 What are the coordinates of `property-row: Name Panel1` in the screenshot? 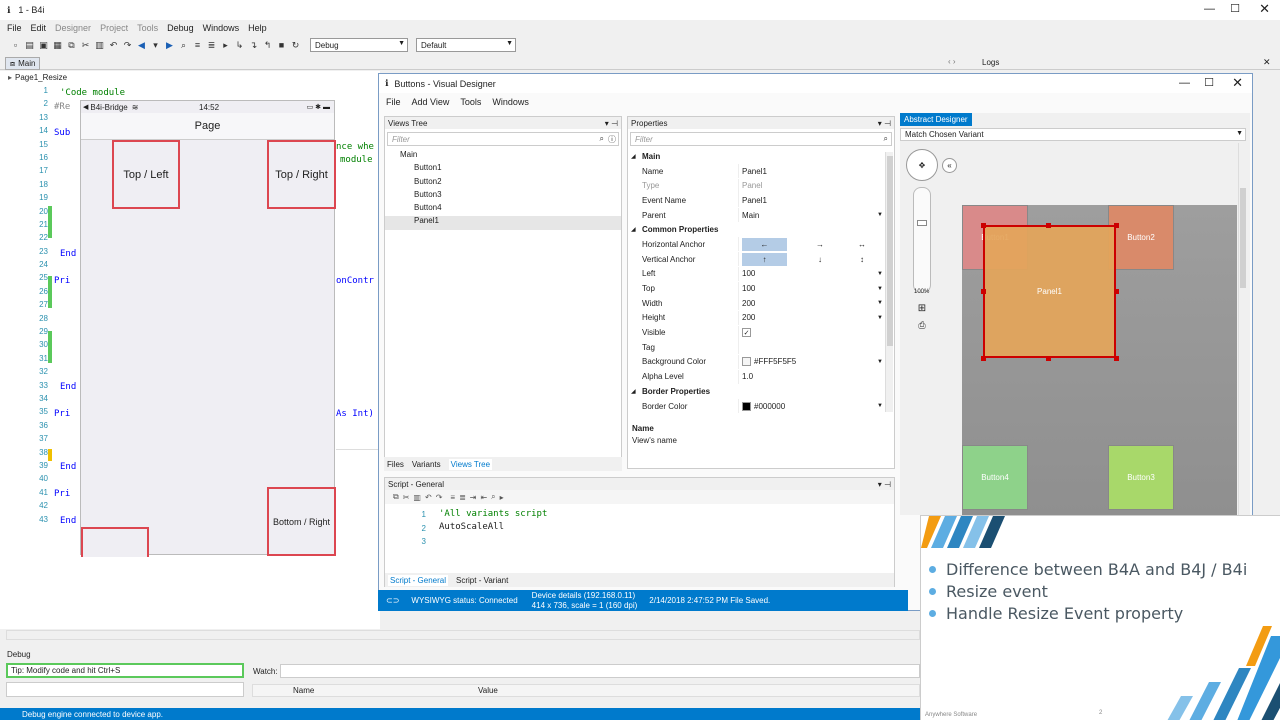 It's located at (757, 171).